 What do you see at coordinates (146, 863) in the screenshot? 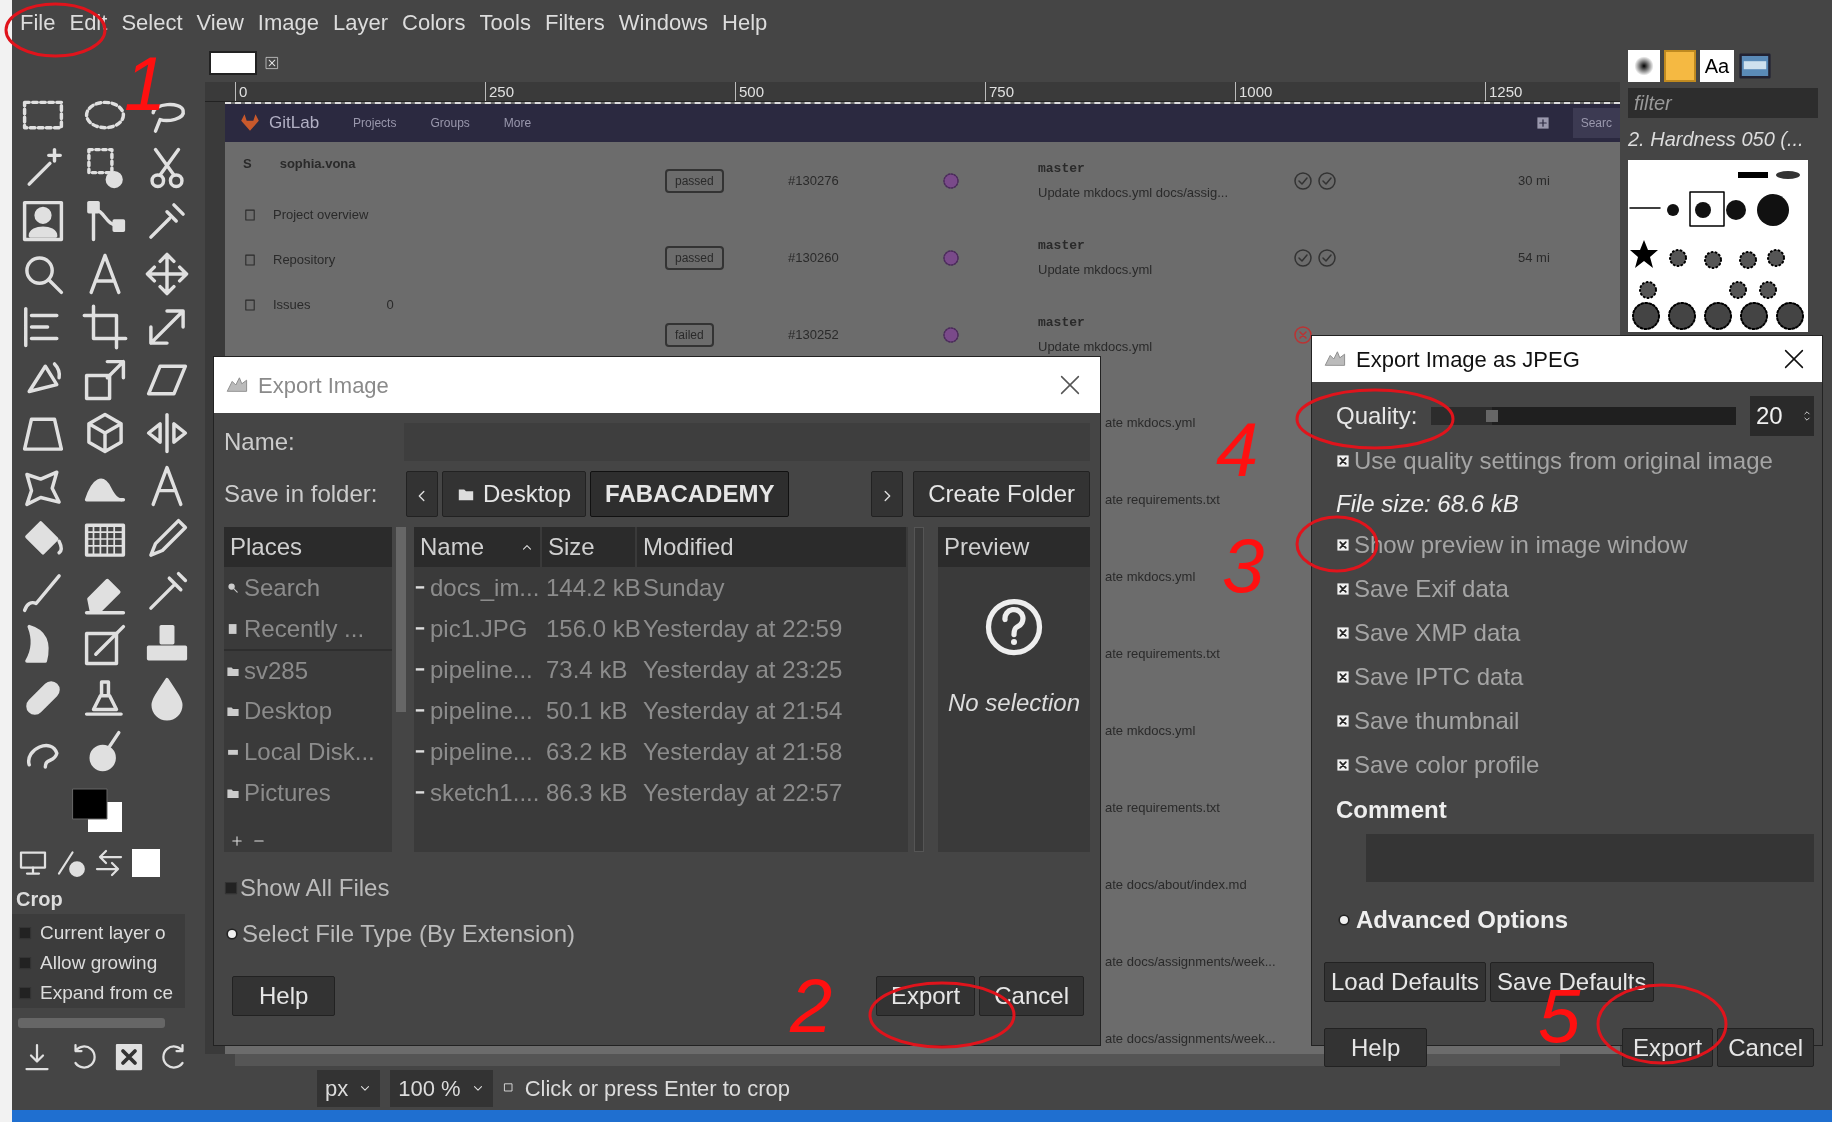
I see `image-tab-thumbnail` at bounding box center [146, 863].